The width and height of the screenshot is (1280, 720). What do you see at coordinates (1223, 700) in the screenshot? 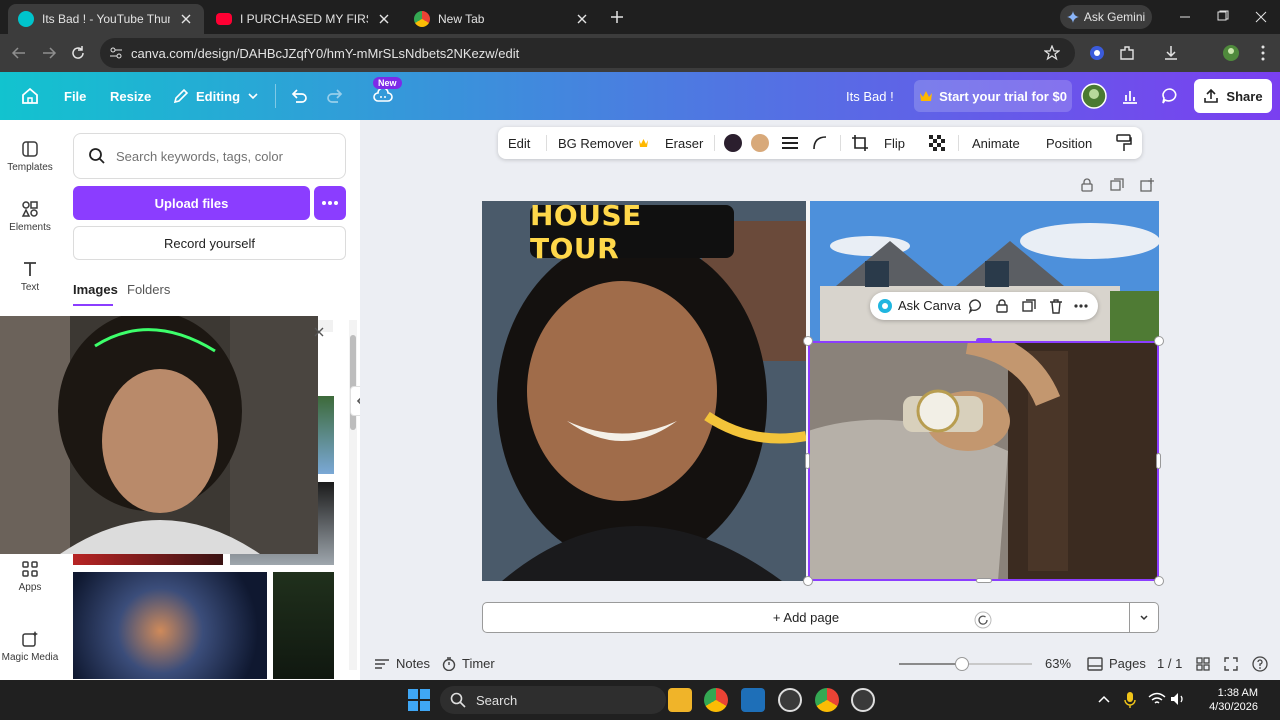
I see `system-clock: 1:38 AM 4/30/2026` at bounding box center [1223, 700].